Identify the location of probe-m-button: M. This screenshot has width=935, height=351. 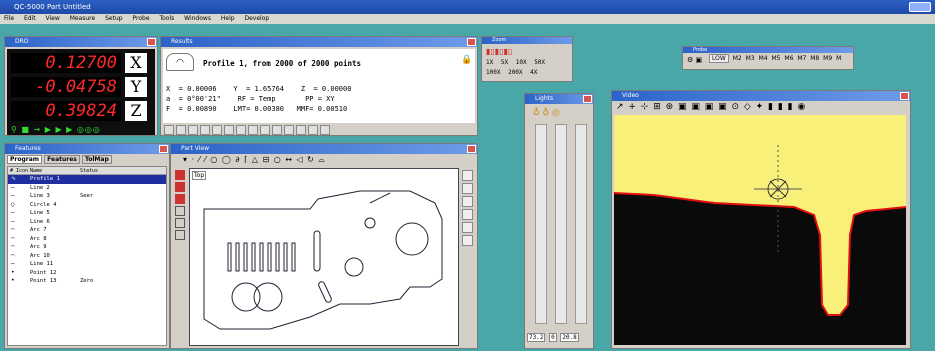
(838, 58).